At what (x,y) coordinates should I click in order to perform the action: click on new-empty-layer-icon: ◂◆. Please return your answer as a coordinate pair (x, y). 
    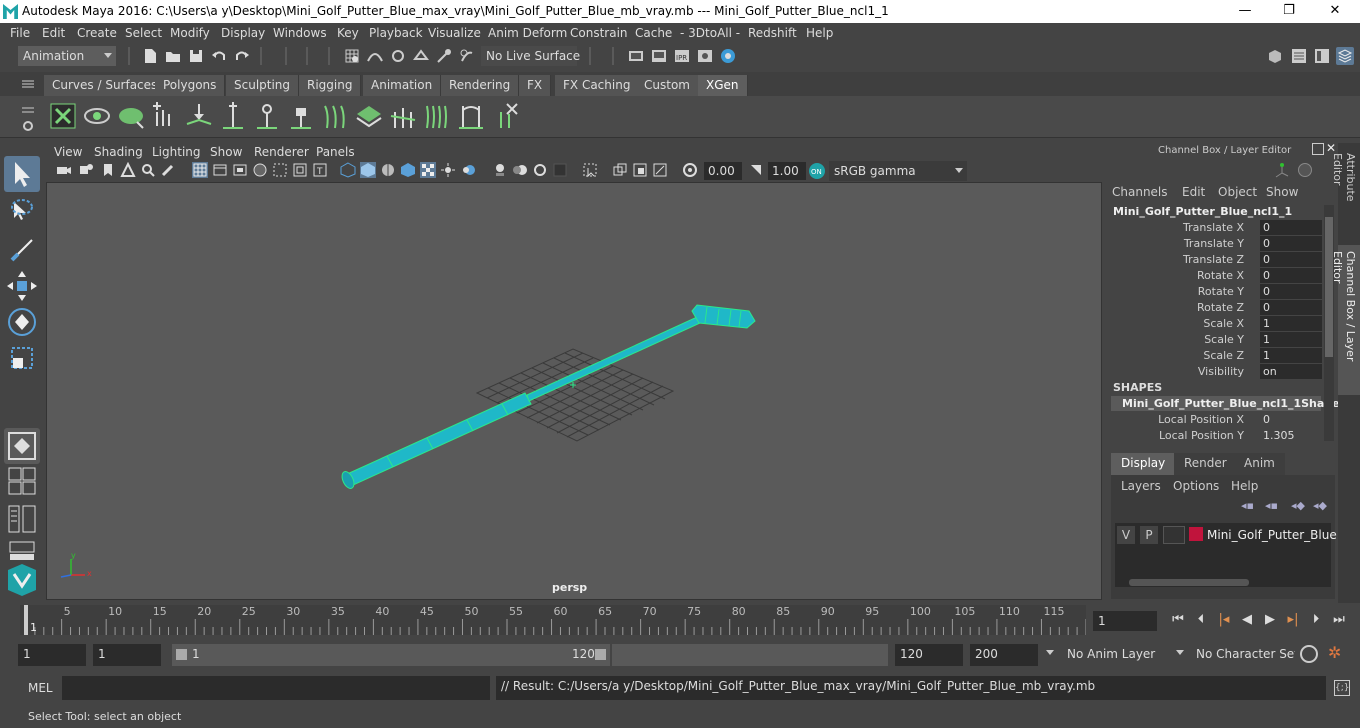
    Looking at the image, I should click on (1298, 505).